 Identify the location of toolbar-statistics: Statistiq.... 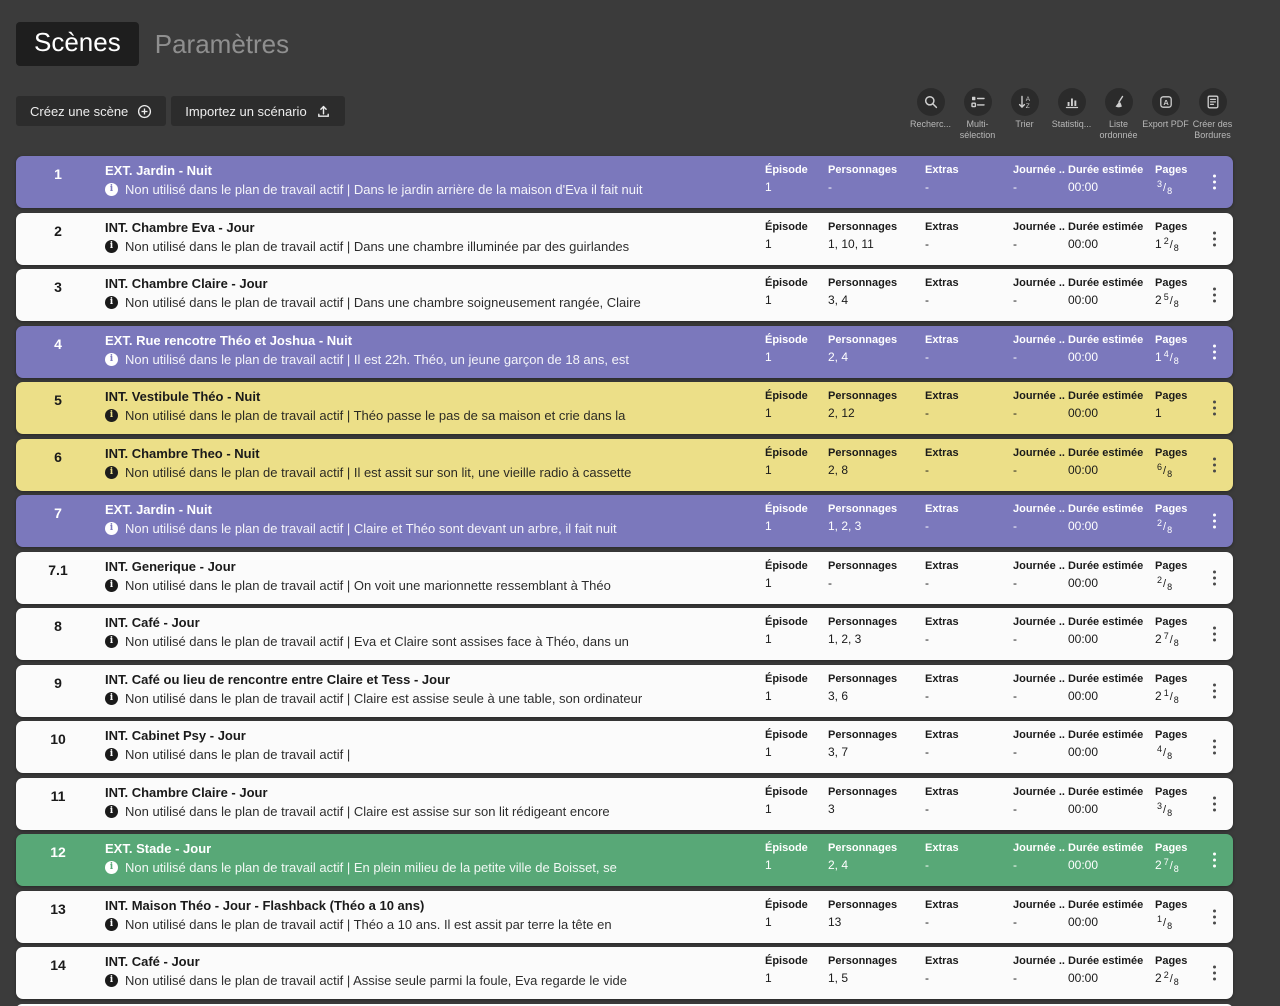
(1071, 109).